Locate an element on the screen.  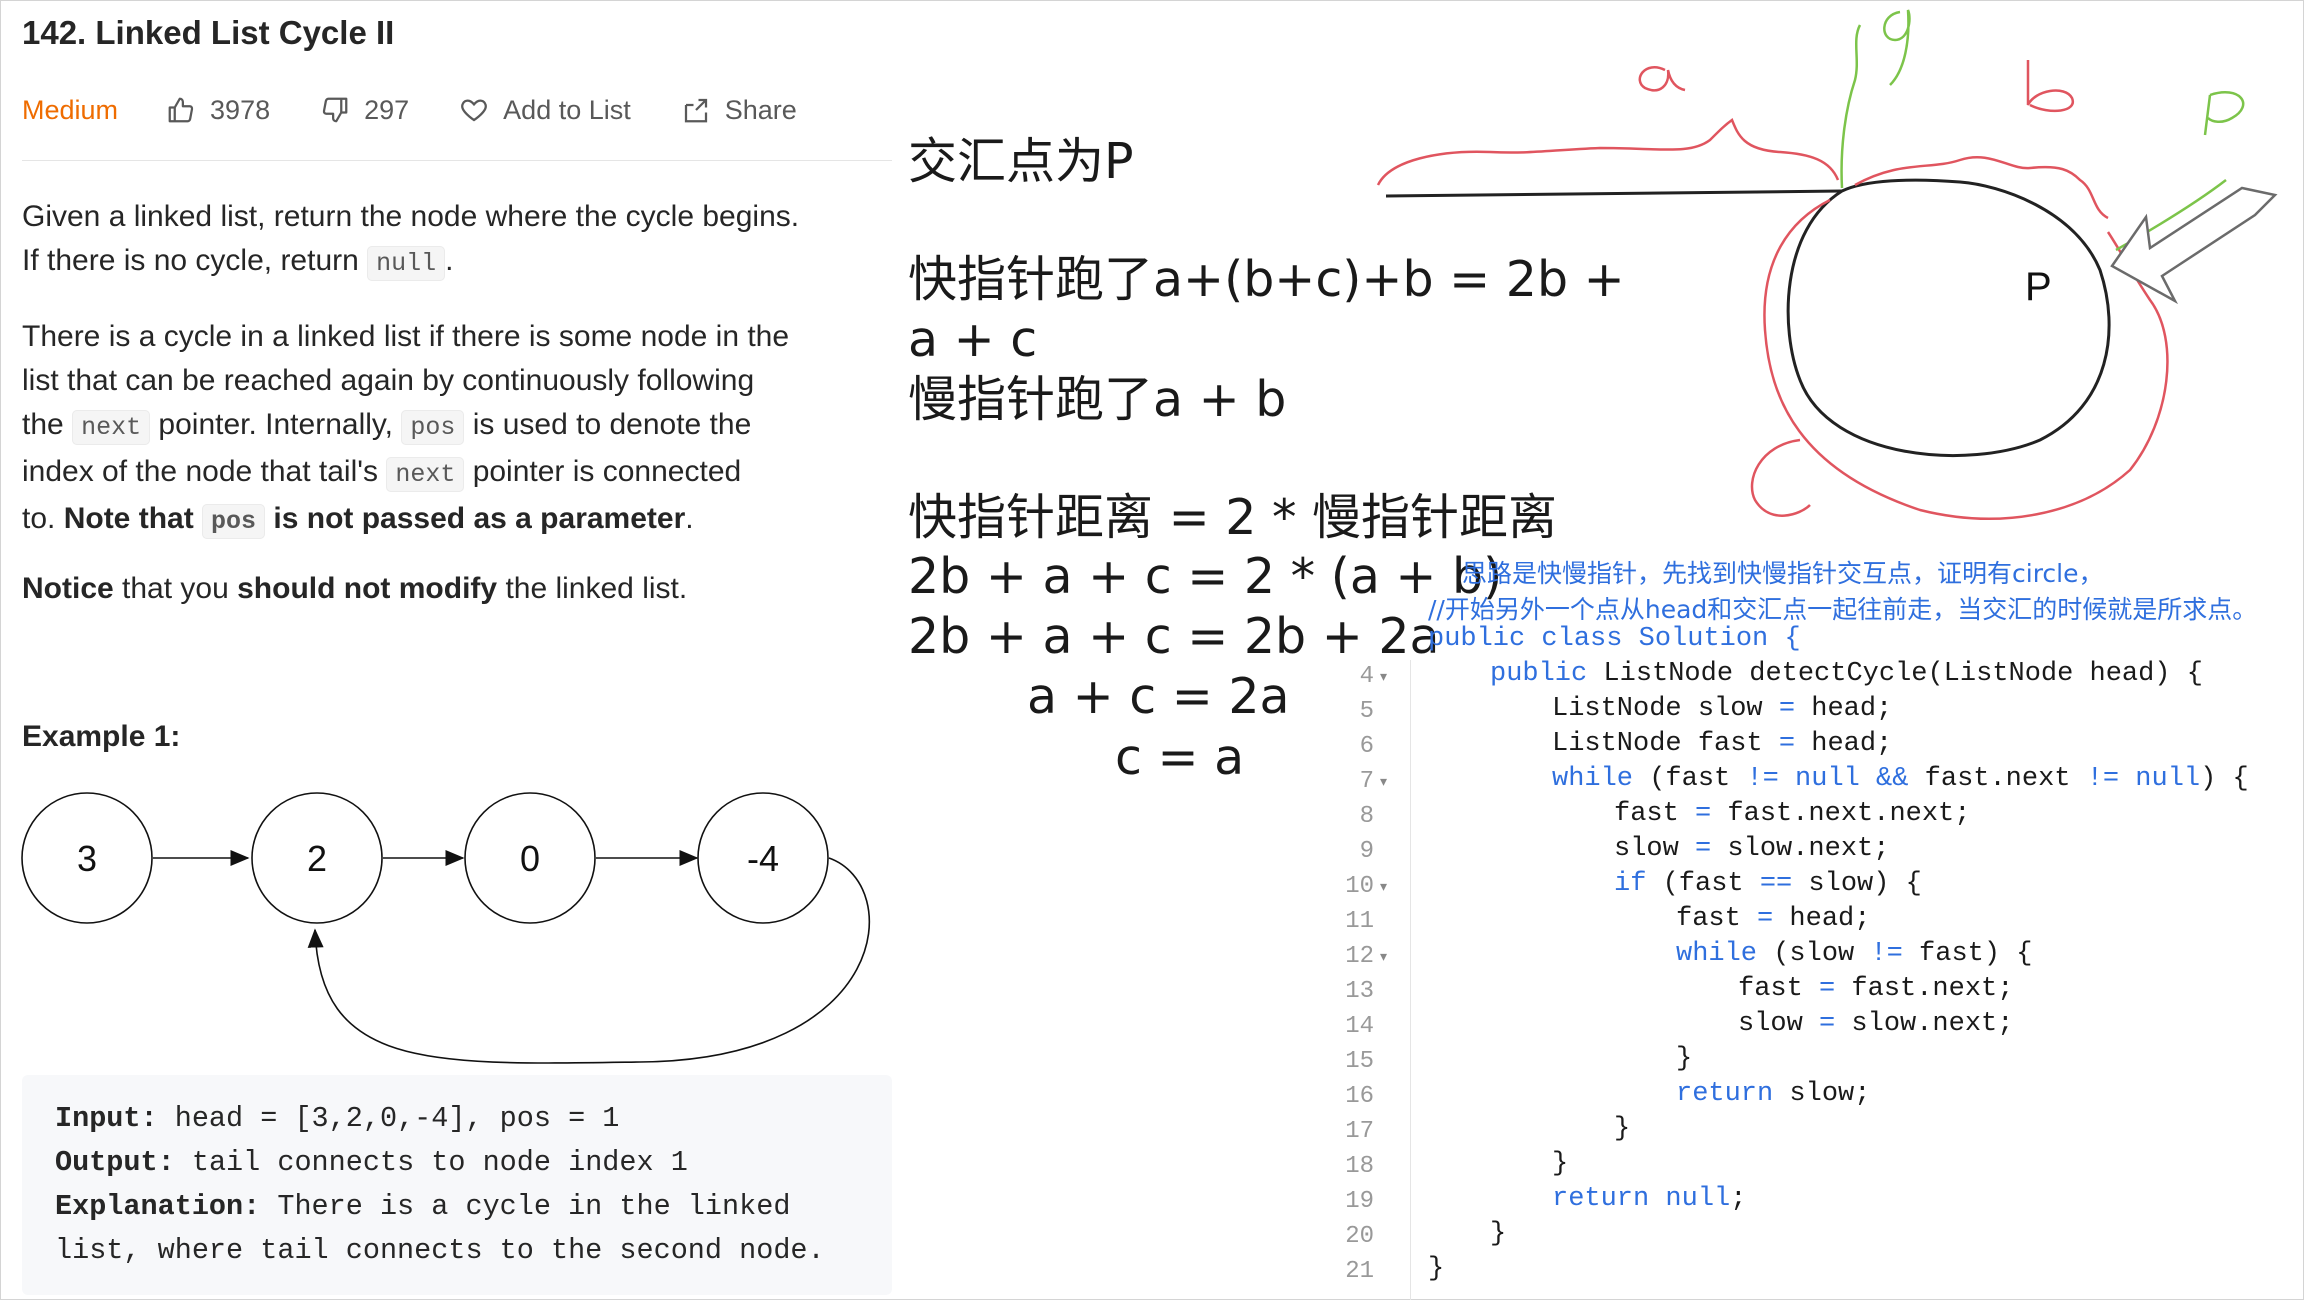
code-line-15: } is located at coordinates (1684, 1059).